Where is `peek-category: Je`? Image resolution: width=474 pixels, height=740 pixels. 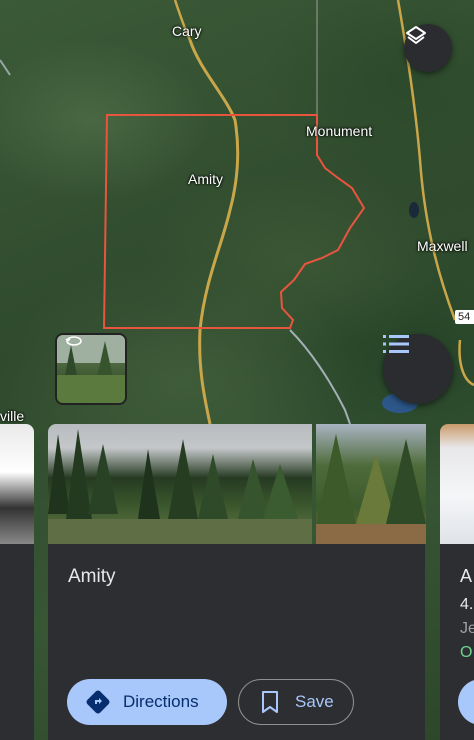 peek-category: Je is located at coordinates (467, 628).